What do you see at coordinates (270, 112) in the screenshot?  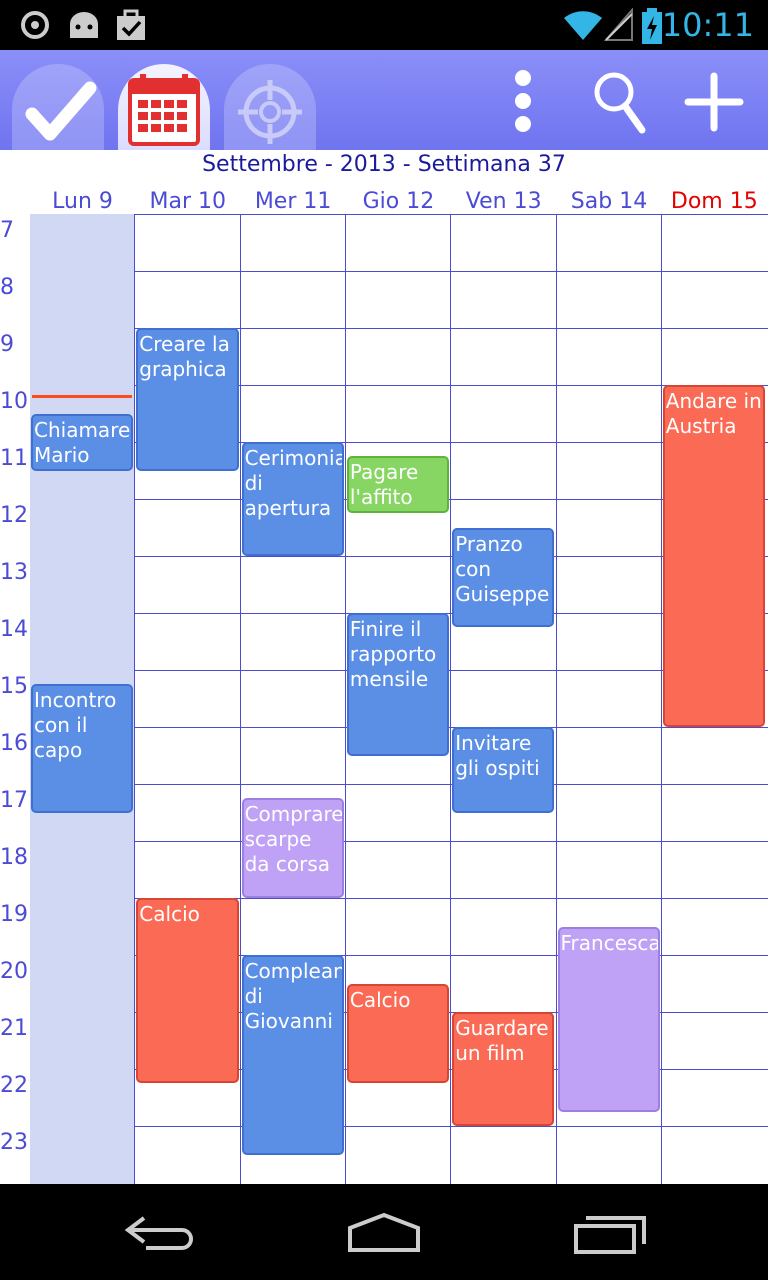 I see `target-icon` at bounding box center [270, 112].